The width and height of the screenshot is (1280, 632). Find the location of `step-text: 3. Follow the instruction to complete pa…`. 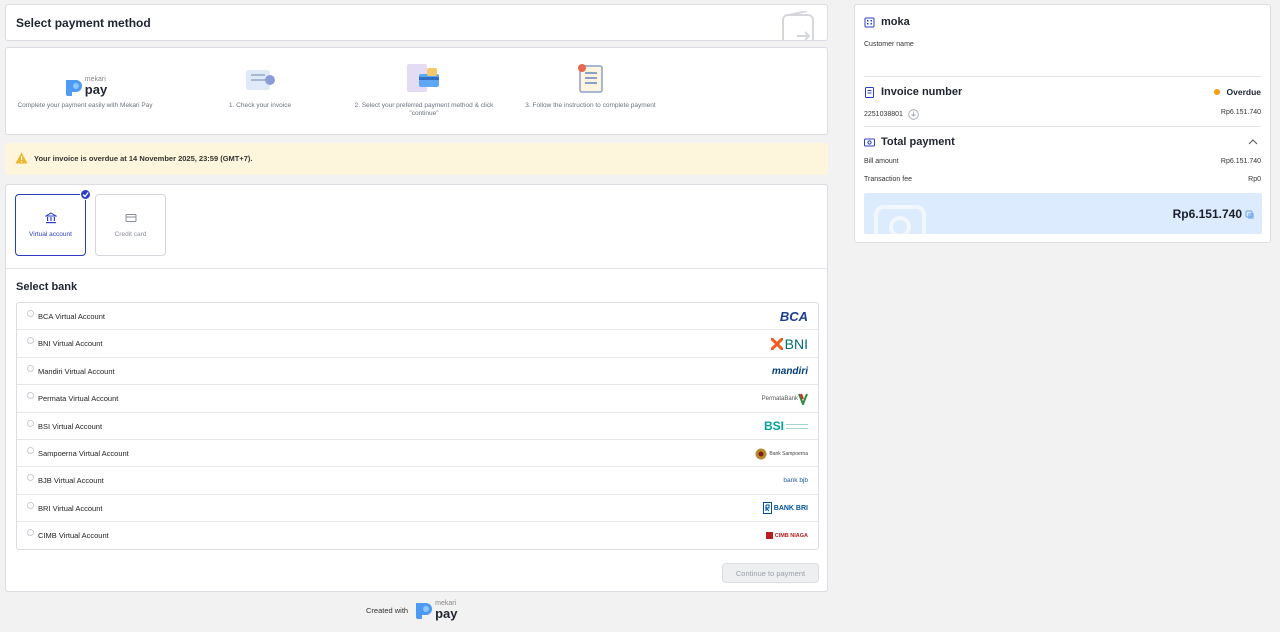

step-text: 3. Follow the instruction to complete pa… is located at coordinates (590, 105).